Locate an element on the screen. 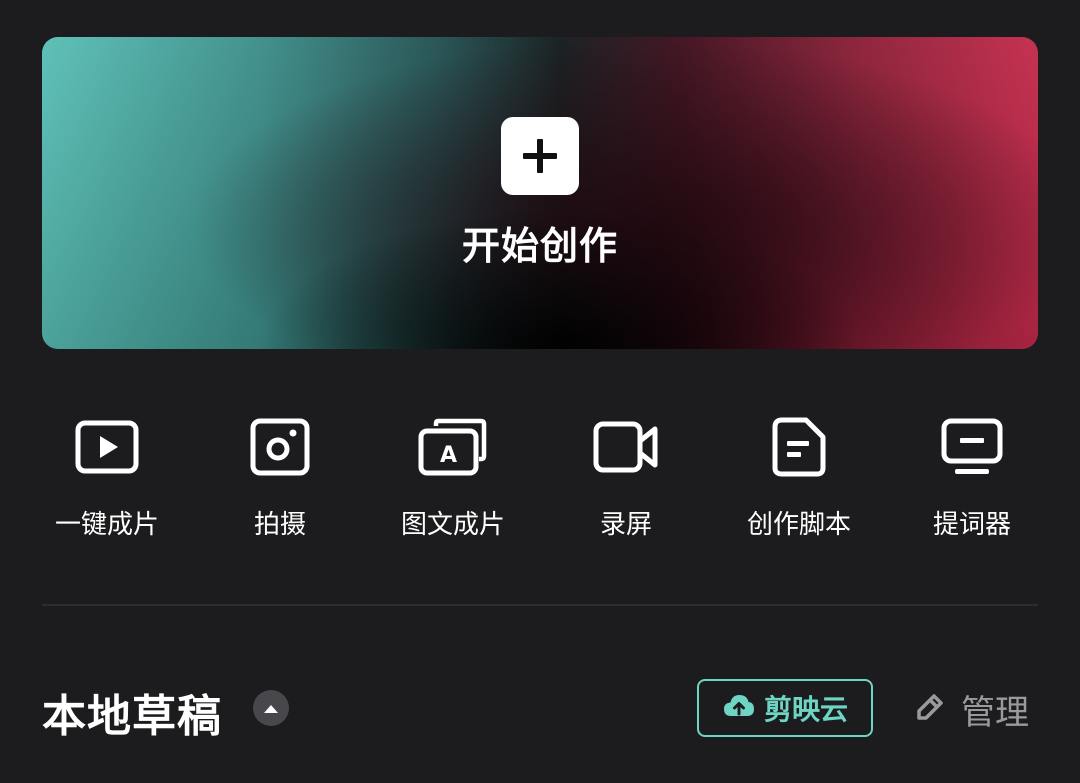 This screenshot has width=1080, height=783. cloud-upload-icon is located at coordinates (739, 708).